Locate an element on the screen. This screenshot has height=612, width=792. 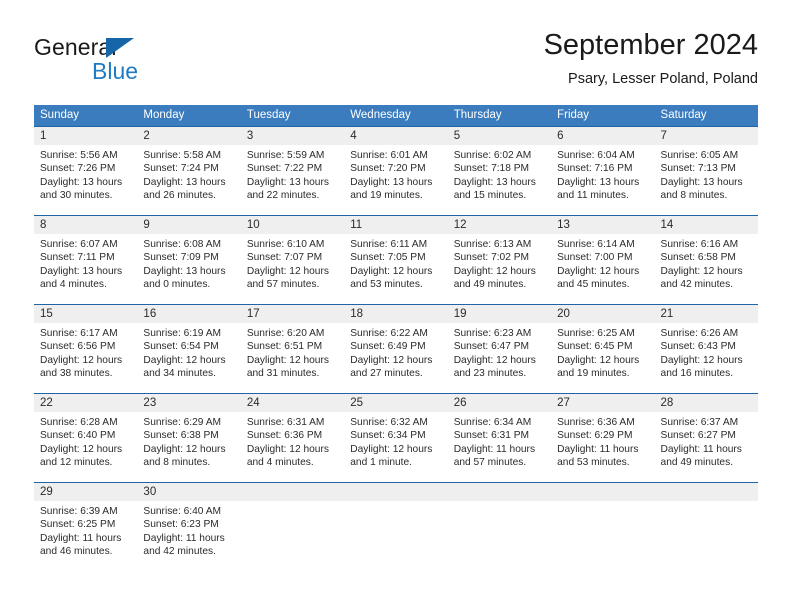
day-number: 27 is located at coordinates (602, 403).